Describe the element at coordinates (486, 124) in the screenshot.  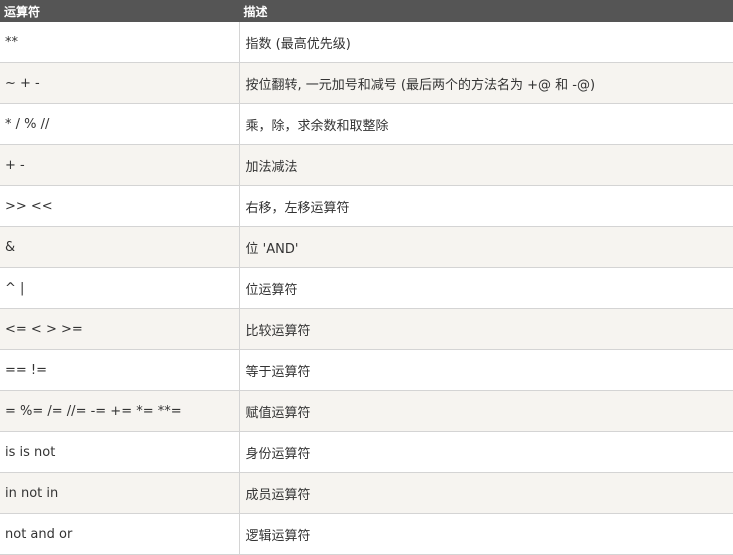
I see `description-cell: 乘，除，求余数和取整除` at that location.